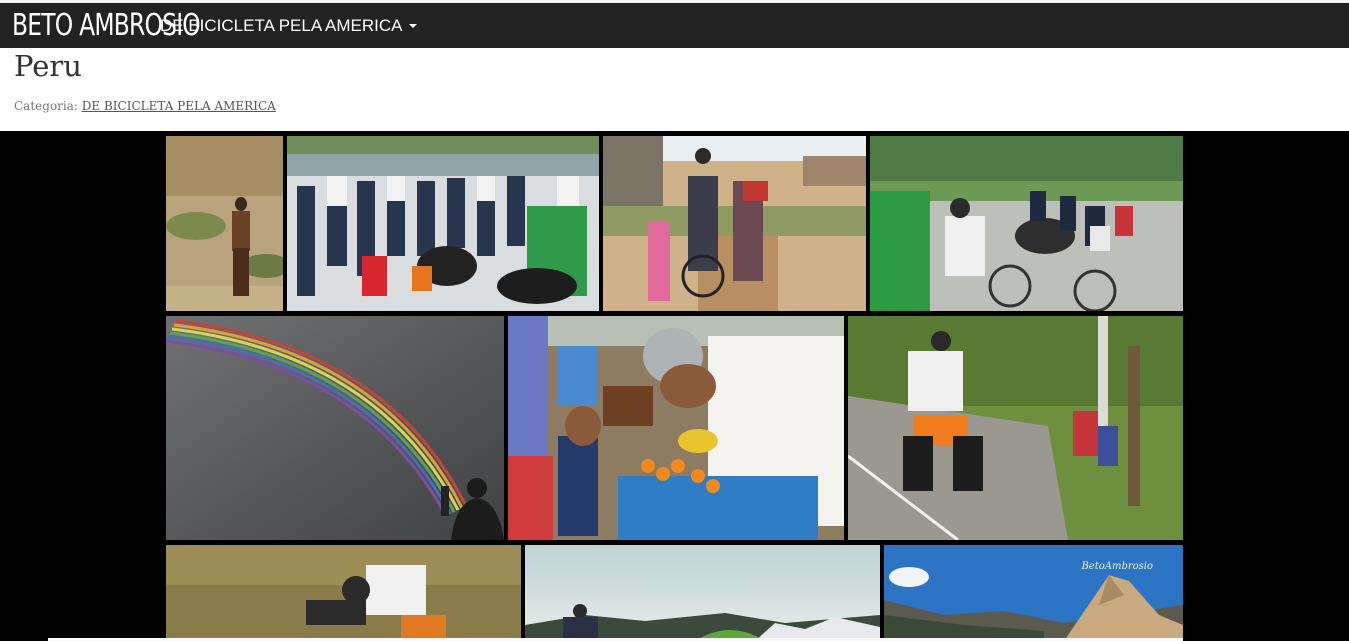 This screenshot has width=1349, height=641. What do you see at coordinates (1117, 566) in the screenshot?
I see `photo-watermark: BetoAmbrosio` at bounding box center [1117, 566].